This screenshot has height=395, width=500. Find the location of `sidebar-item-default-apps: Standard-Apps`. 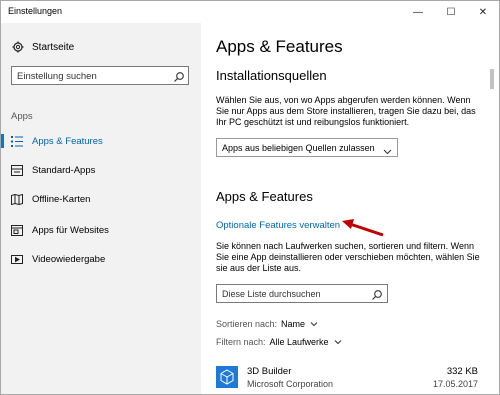

sidebar-item-default-apps: Standard-Apps is located at coordinates (101, 170).